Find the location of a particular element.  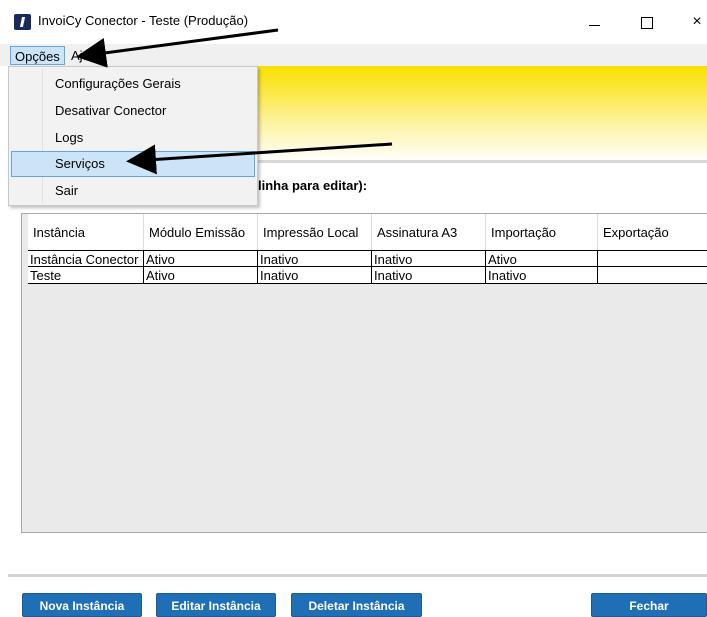

window-title: InvoiCy Conector - Teste (Produção) is located at coordinates (143, 20).